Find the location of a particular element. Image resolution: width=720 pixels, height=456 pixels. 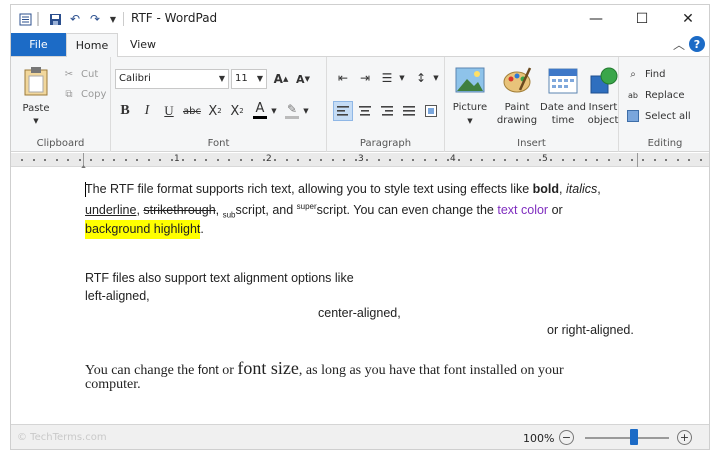

superscript-icon: X2 is located at coordinates (237, 111).